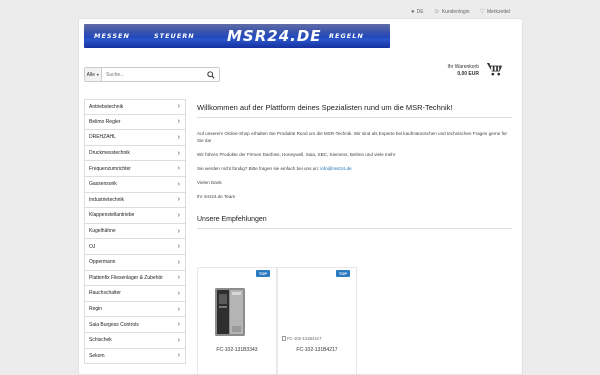 Image resolution: width=600 pixels, height=375 pixels. I want to click on globe-icon: ●, so click(413, 11).